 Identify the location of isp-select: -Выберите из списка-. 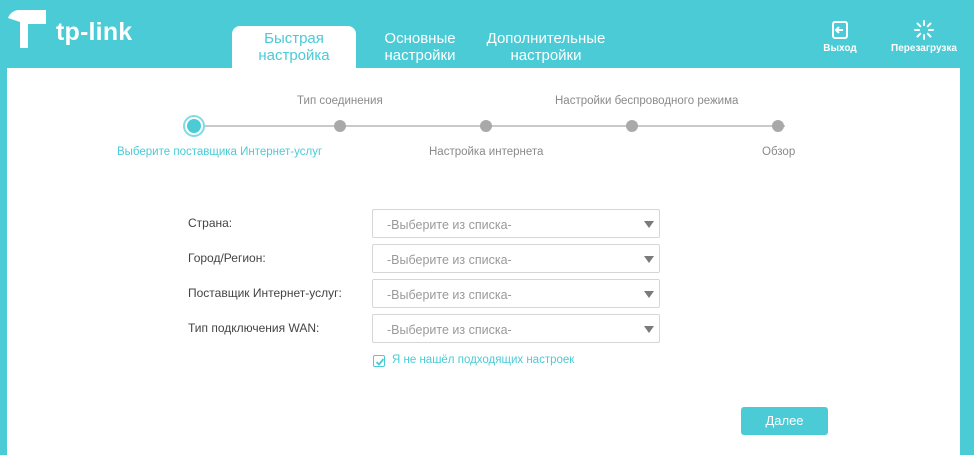
(516, 293).